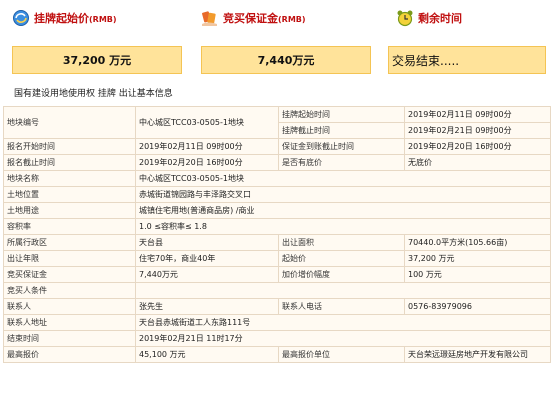 This screenshot has height=418, width=554. What do you see at coordinates (341, 258) in the screenshot?
I see `starting-price-label: 起始价` at bounding box center [341, 258].